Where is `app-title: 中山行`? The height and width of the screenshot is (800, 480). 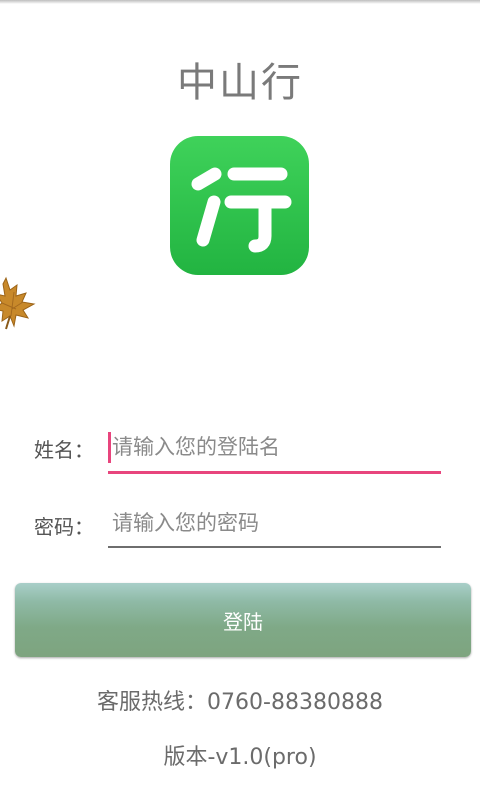 app-title: 中山行 is located at coordinates (240, 83).